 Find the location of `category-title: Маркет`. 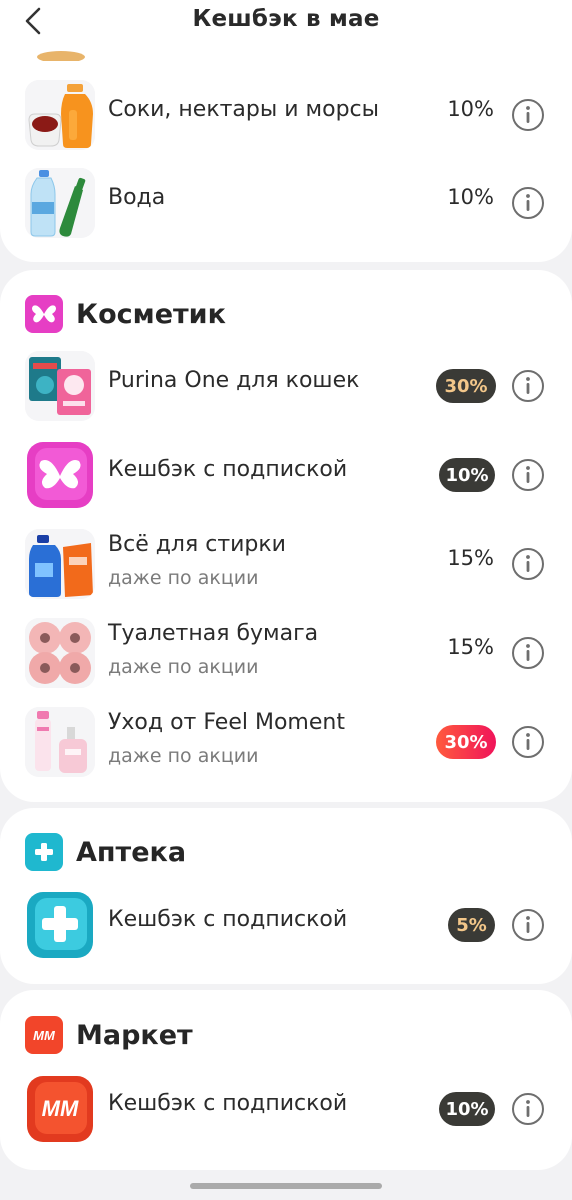

category-title: Маркет is located at coordinates (134, 1035).